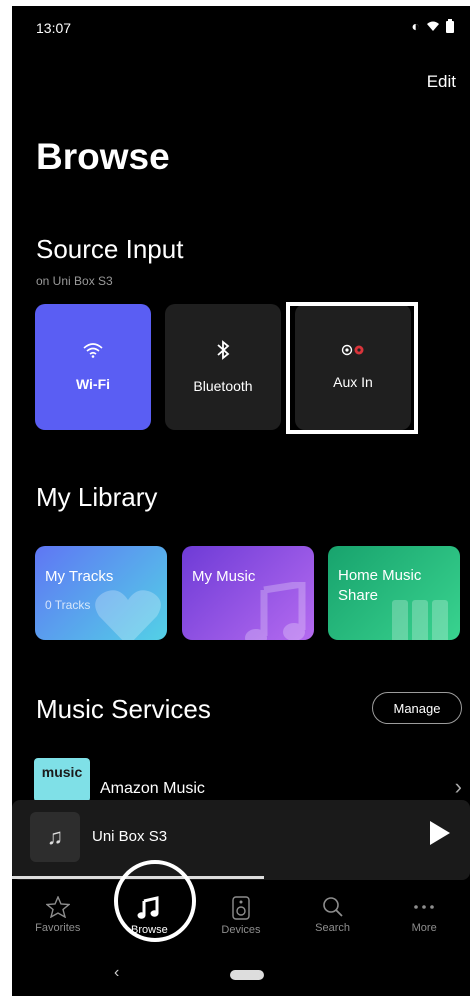  I want to click on search-icon, so click(332, 907).